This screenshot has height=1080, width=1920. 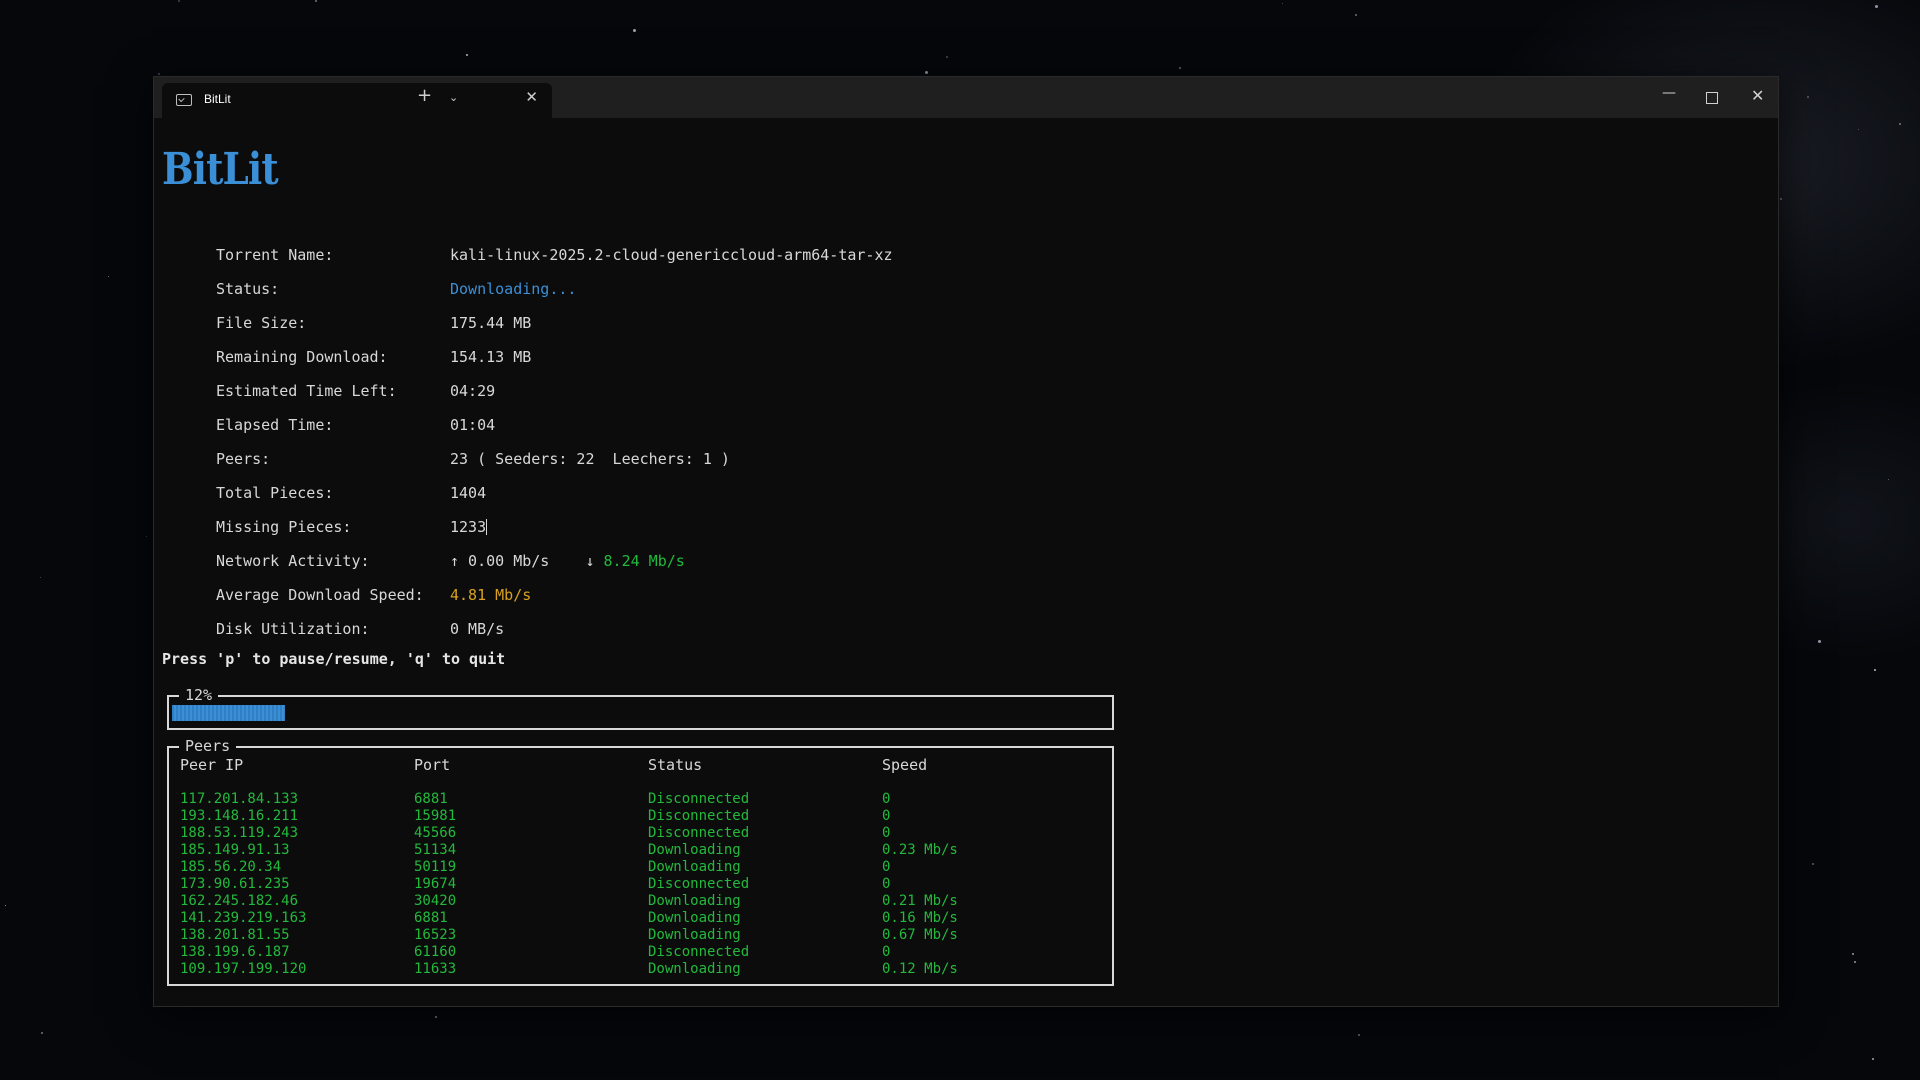 I want to click on peers-panel-title: Peers, so click(x=208, y=746).